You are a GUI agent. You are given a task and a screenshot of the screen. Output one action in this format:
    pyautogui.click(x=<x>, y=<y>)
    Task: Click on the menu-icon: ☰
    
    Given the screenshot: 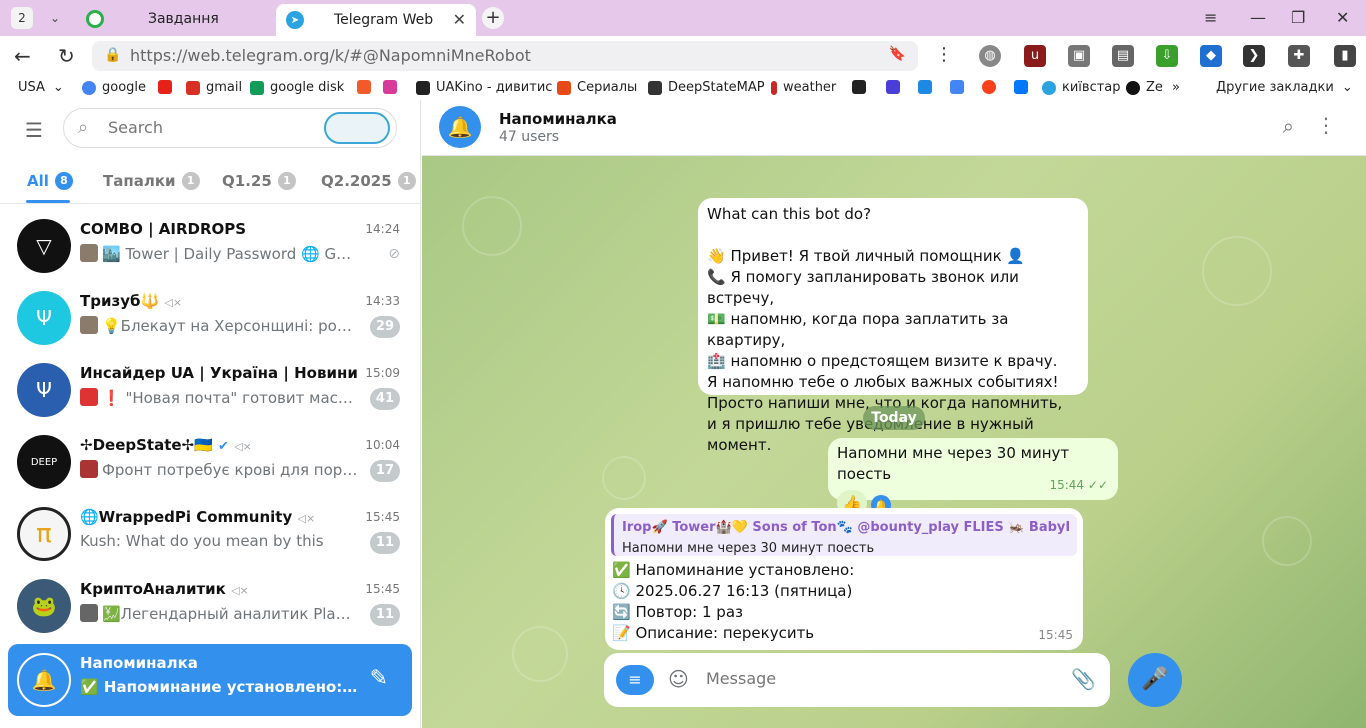 What is the action you would take?
    pyautogui.click(x=34, y=130)
    